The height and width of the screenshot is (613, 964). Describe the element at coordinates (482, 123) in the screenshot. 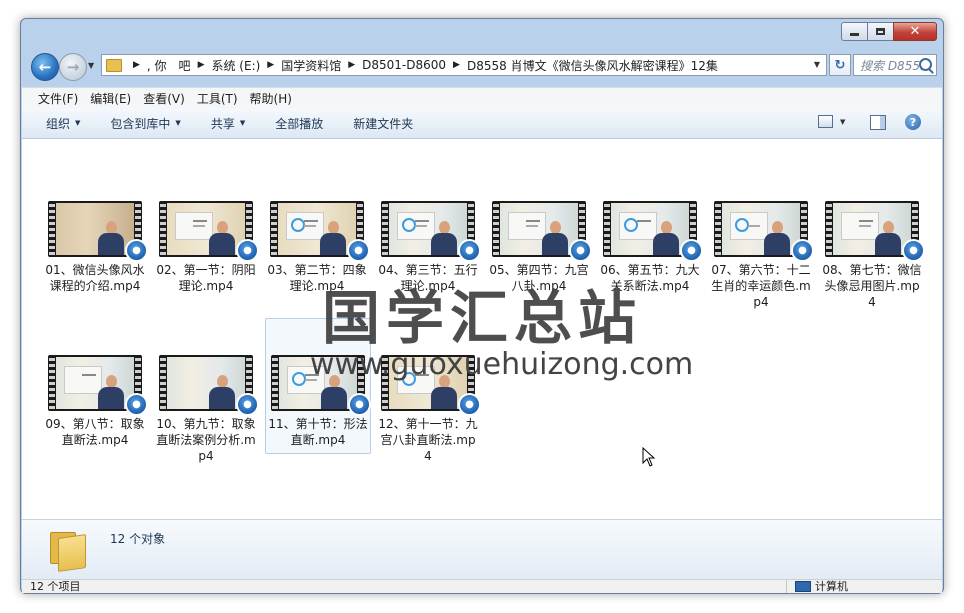

I see `command-bar: 组织 ▼ 包含到库中 ▼ 共享 ▼ 全部播放 新建文件夹 ▼ ?` at that location.